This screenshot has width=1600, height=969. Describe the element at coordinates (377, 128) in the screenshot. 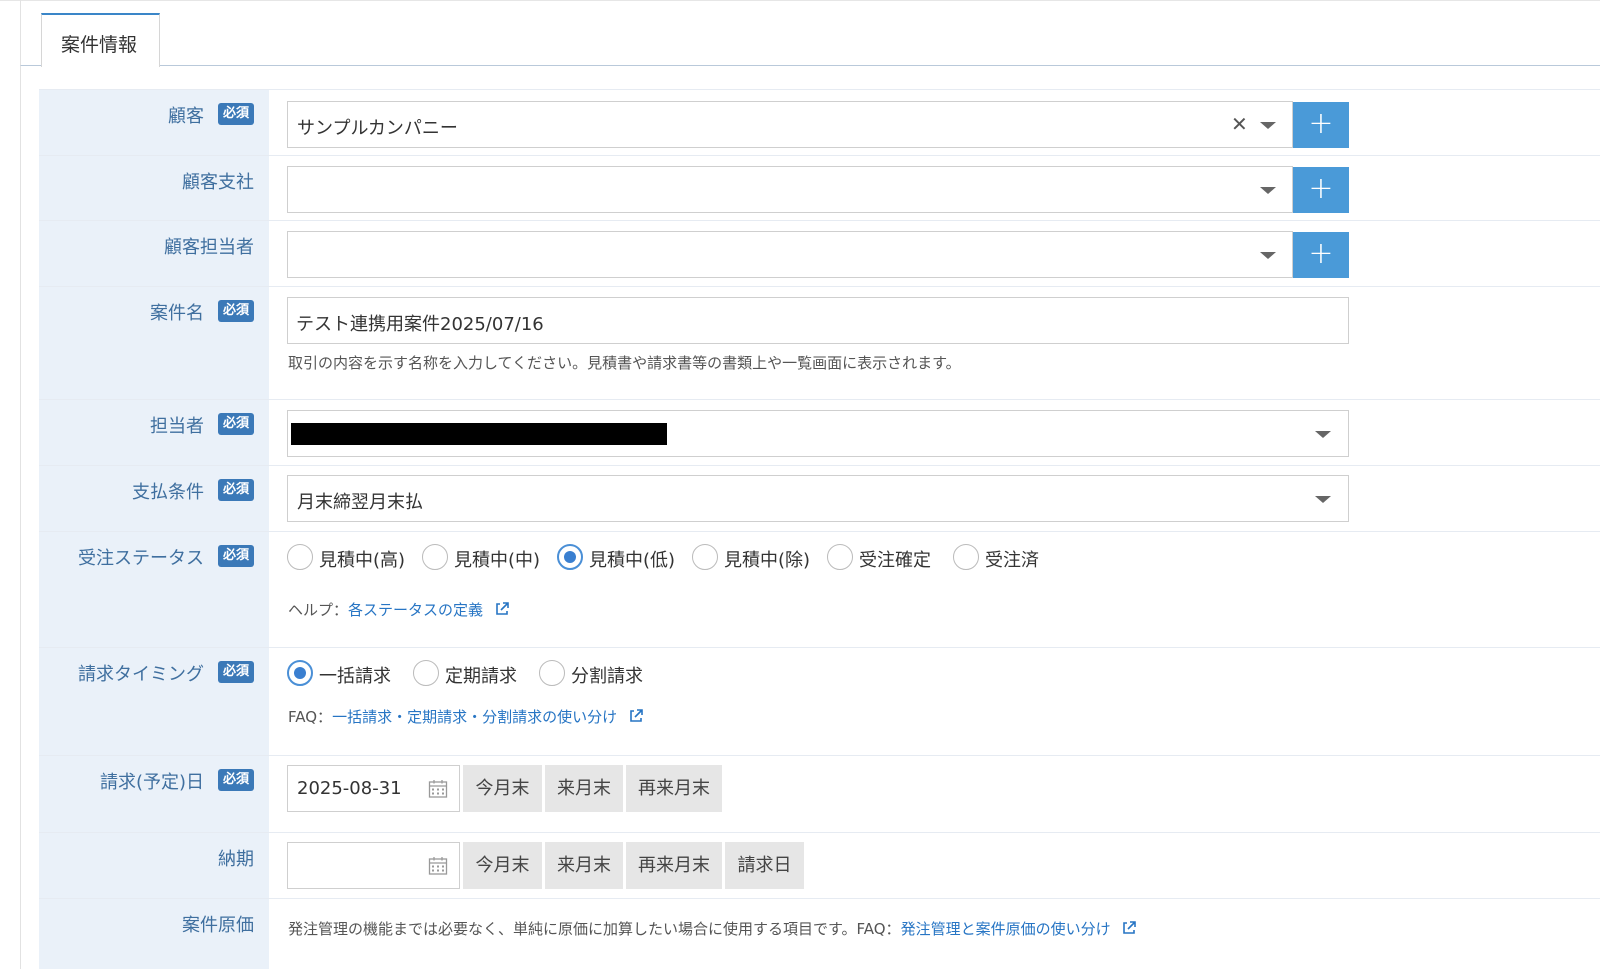

I see `customer-value: サンプルカンパニー` at that location.